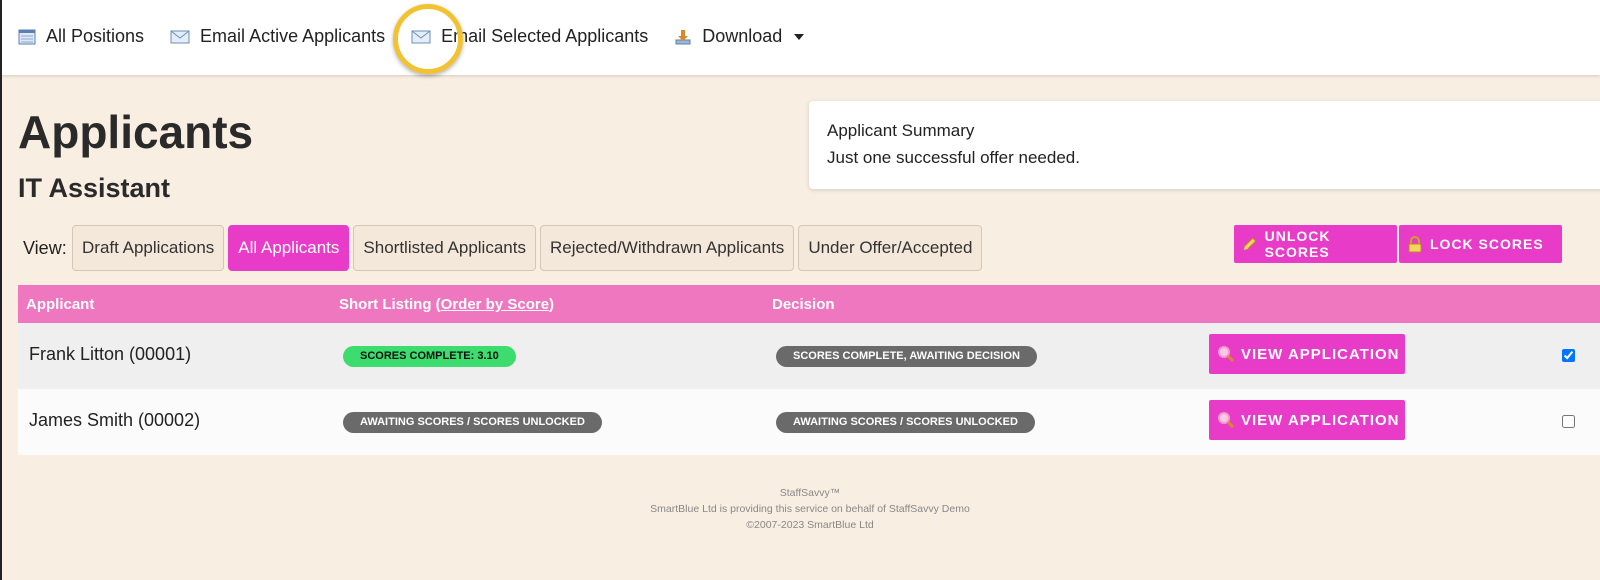 The image size is (1600, 580). I want to click on nav-email-selected-label: Email Selected Applicants, so click(545, 36).